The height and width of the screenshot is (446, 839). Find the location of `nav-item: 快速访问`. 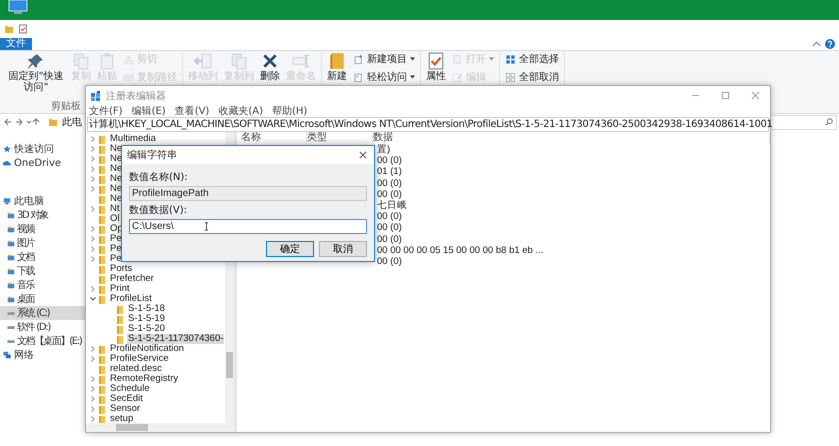

nav-item: 快速访问 is located at coordinates (42, 149).